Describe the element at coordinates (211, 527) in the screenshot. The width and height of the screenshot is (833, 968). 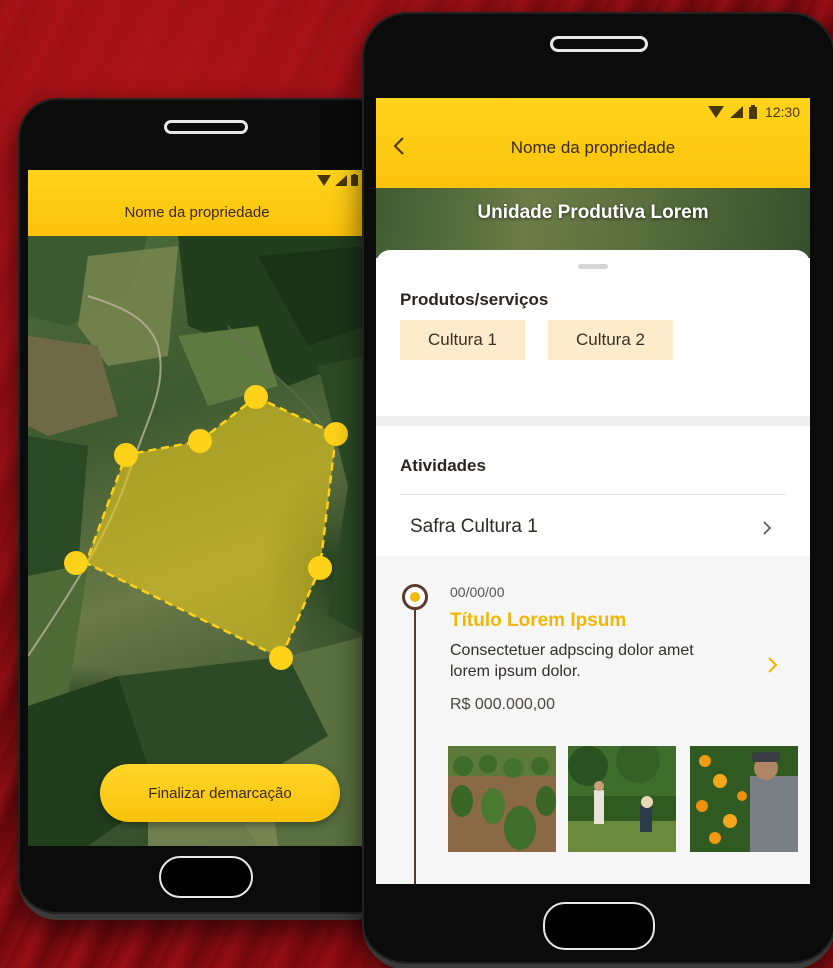
I see `demarcation-polygon` at that location.